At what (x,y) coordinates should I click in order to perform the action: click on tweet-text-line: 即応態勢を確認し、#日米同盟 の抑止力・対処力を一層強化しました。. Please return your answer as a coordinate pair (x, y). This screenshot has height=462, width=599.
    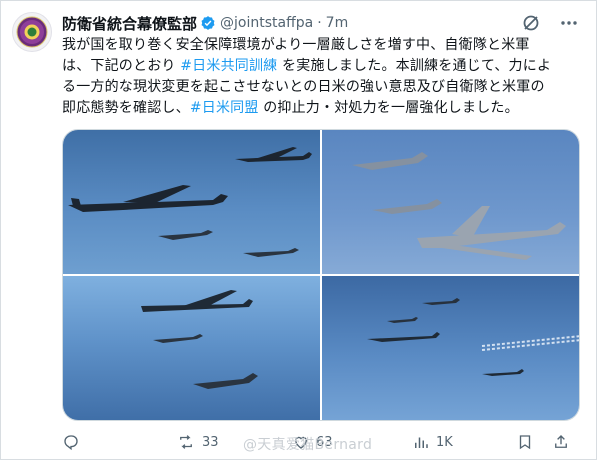
    Looking at the image, I should click on (322, 108).